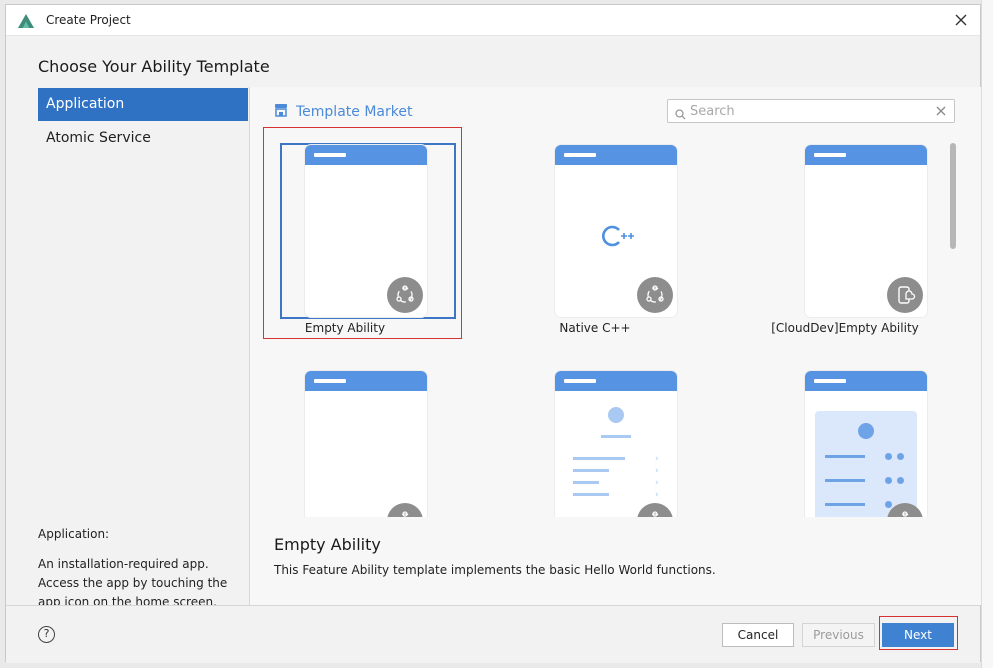  I want to click on template-market-link: Template Market, so click(343, 111).